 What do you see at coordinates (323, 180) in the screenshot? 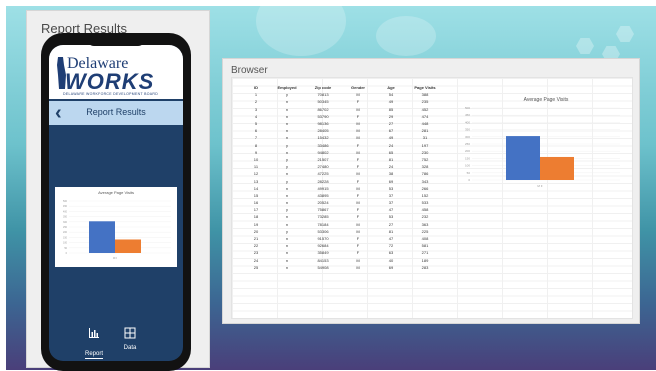
I see `table-cell: 28228` at bounding box center [323, 180].